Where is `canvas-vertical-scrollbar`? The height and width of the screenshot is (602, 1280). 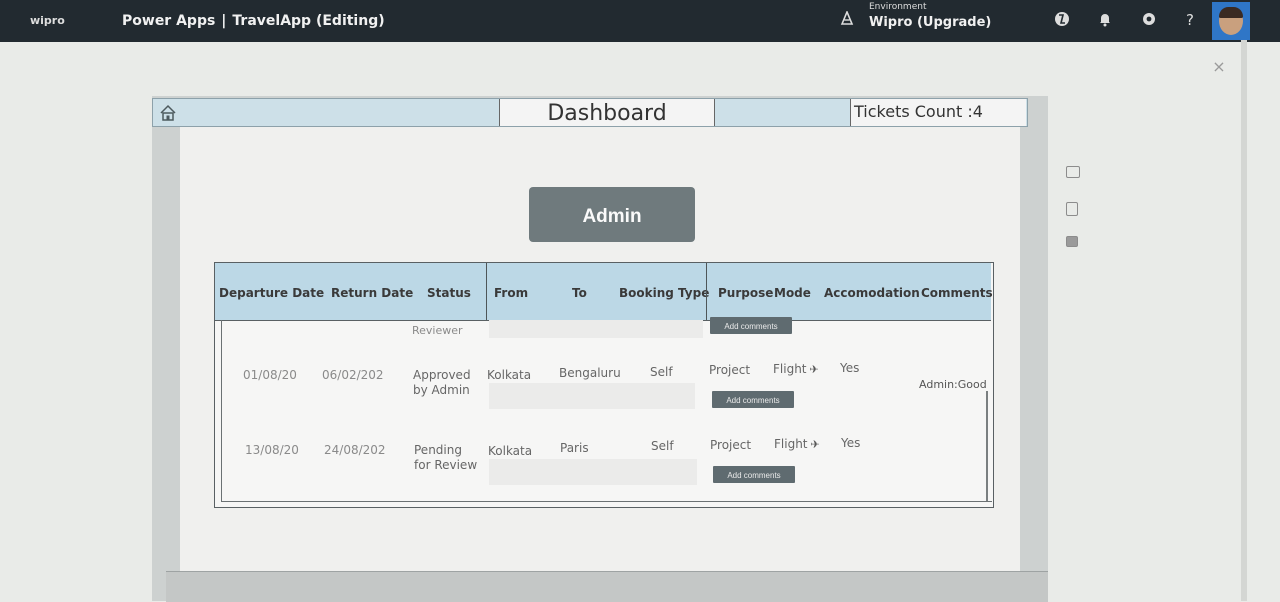 canvas-vertical-scrollbar is located at coordinates (1244, 320).